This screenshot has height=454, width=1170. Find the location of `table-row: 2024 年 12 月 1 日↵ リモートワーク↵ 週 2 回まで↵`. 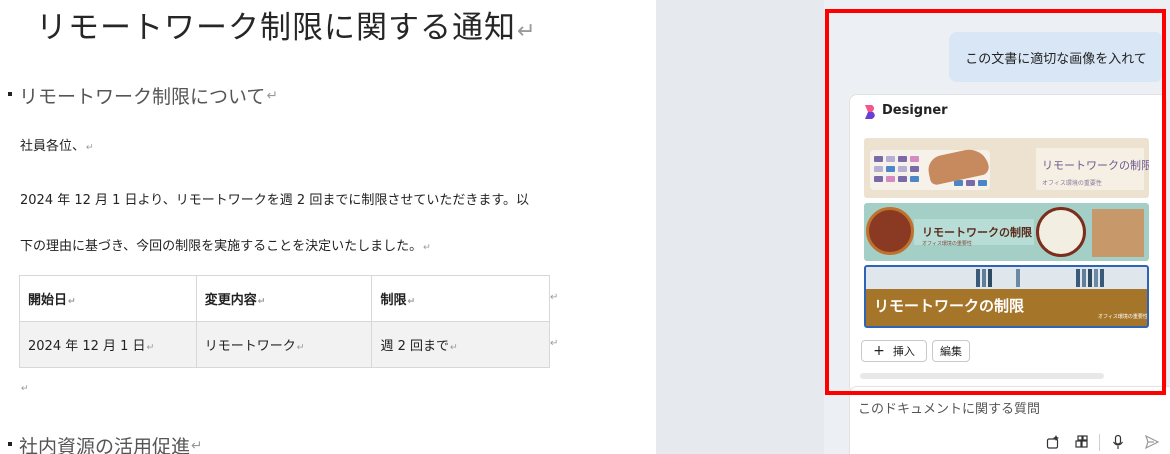

table-row: 2024 年 12 月 1 日↵ リモートワーク↵ 週 2 回まで↵ is located at coordinates (284, 344).